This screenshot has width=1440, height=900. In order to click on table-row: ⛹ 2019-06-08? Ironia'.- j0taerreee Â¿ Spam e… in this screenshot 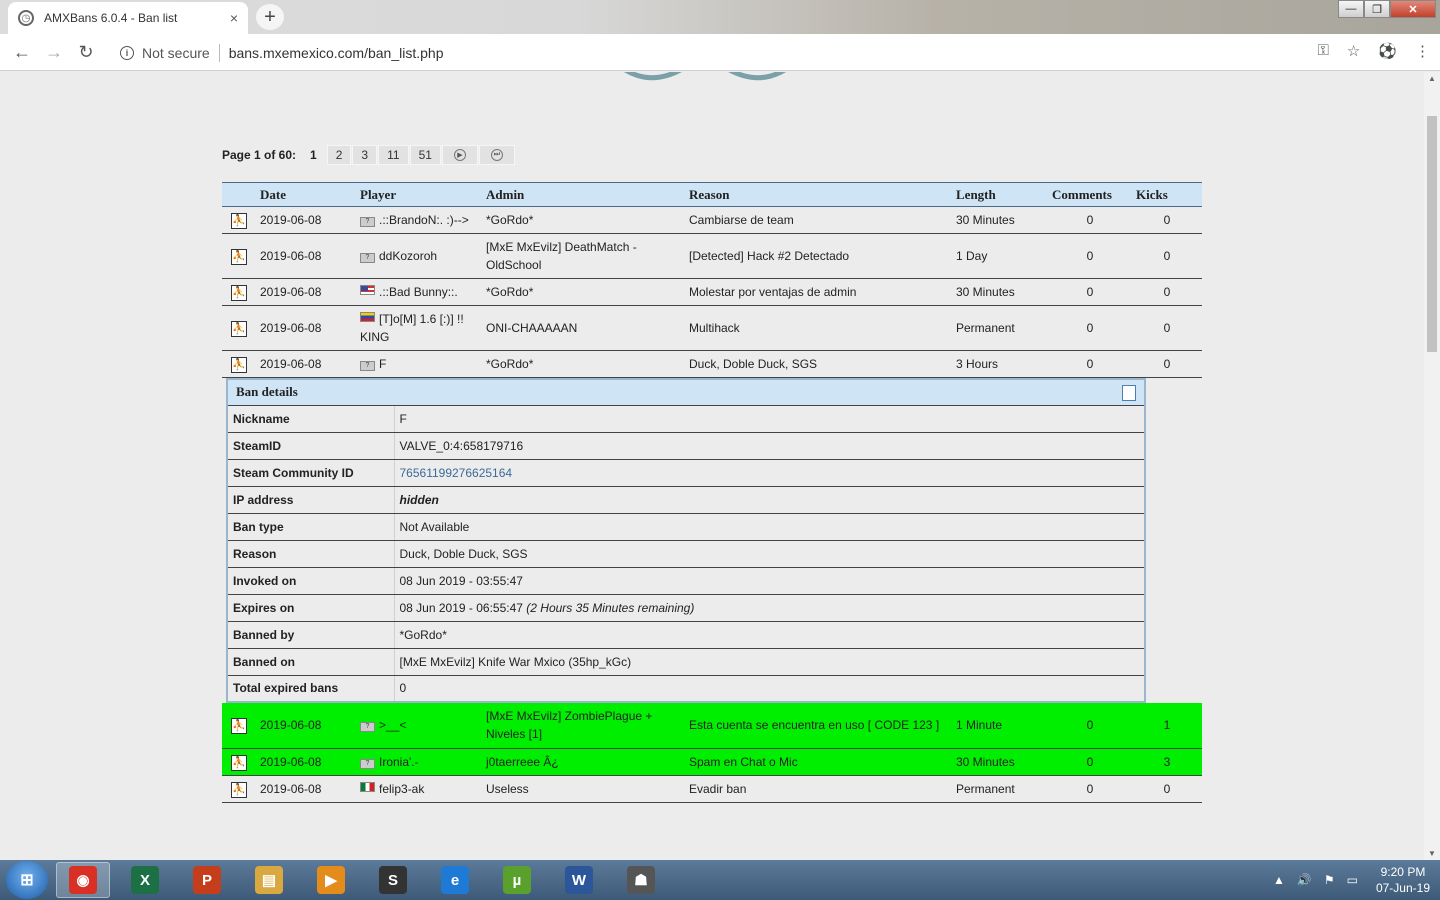, I will do `click(712, 762)`.